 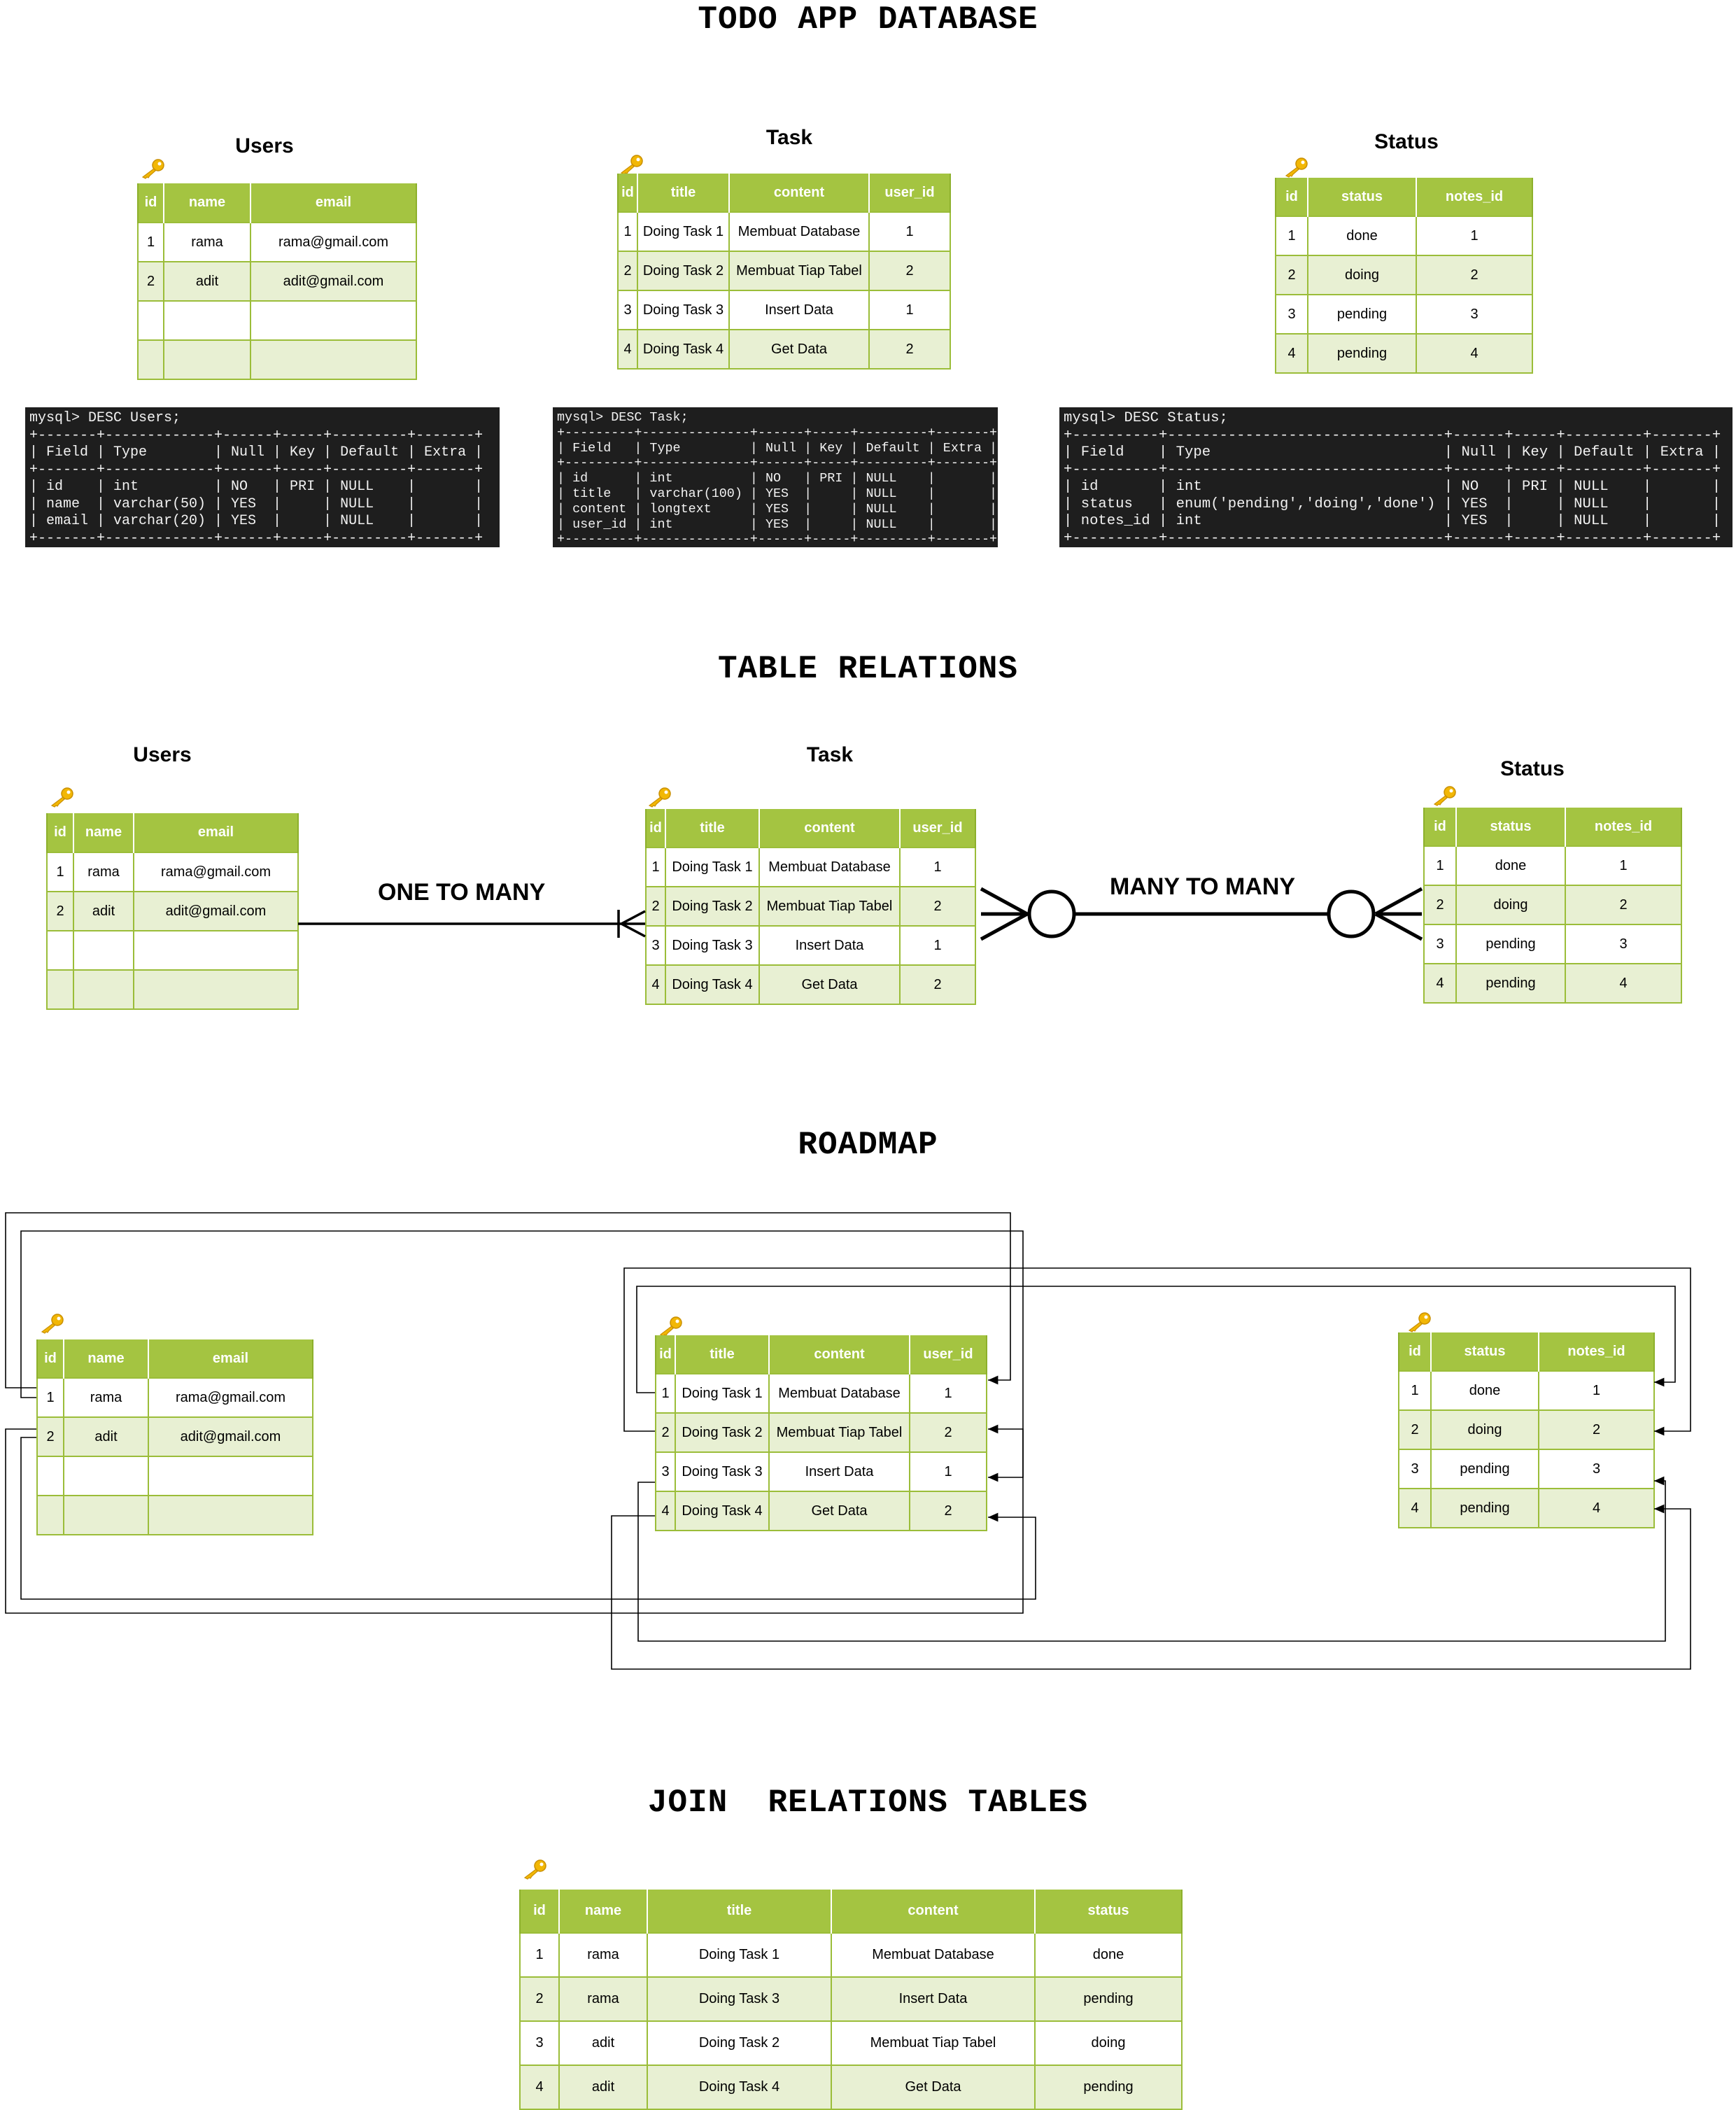 I want to click on many-to-many-connector, so click(x=1201, y=914).